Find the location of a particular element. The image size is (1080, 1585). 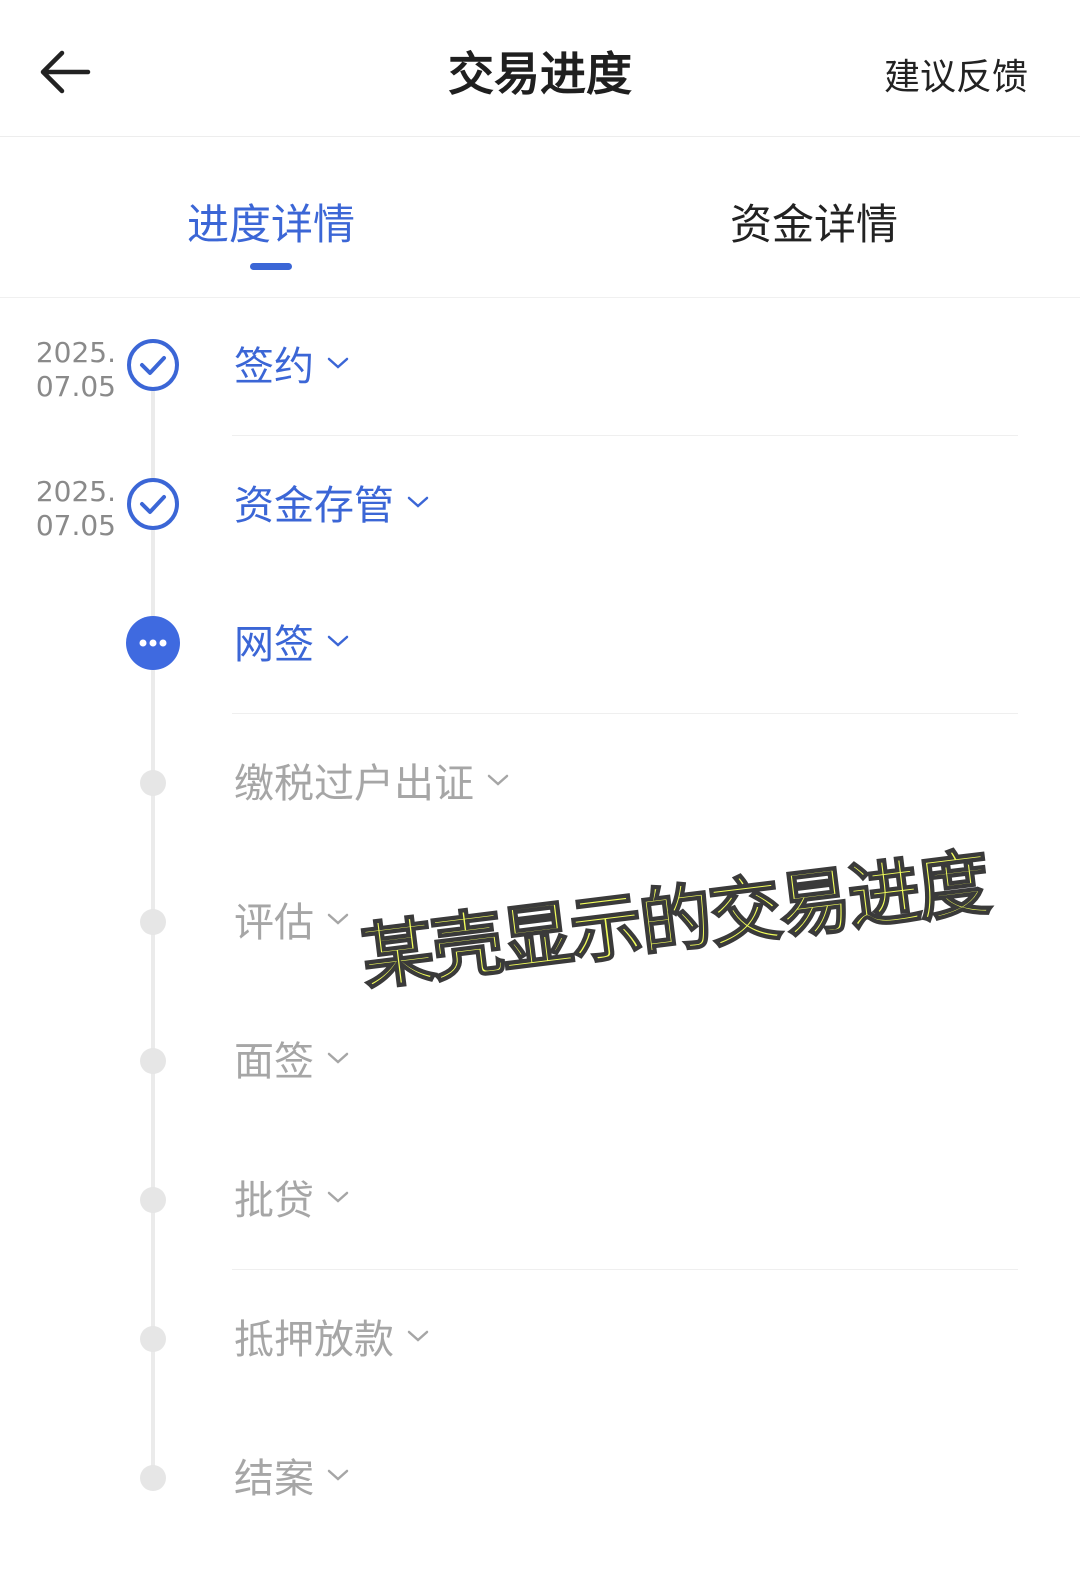

timeline-step-online-signing: 网签 is located at coordinates (540, 645).